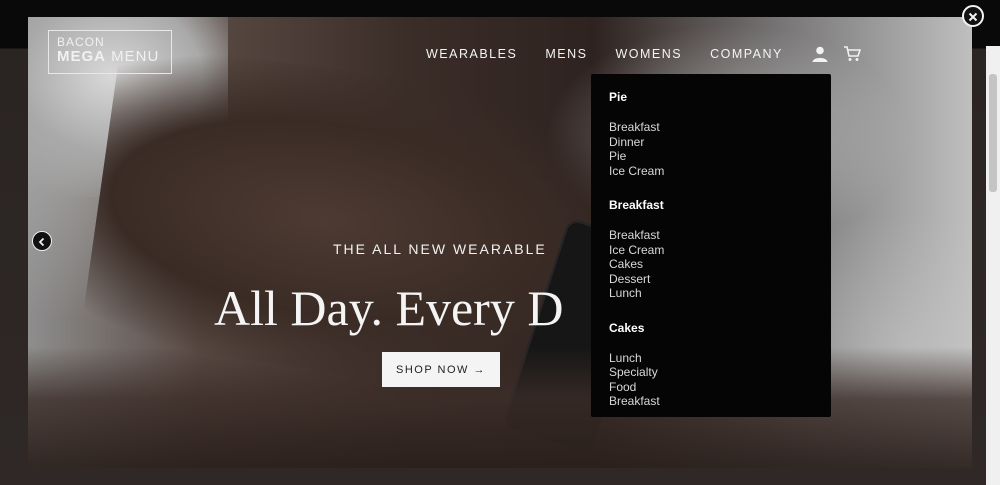 The height and width of the screenshot is (485, 1000). What do you see at coordinates (440, 249) in the screenshot?
I see `hero-subtitle: THE ALL NEW WEARABLE` at bounding box center [440, 249].